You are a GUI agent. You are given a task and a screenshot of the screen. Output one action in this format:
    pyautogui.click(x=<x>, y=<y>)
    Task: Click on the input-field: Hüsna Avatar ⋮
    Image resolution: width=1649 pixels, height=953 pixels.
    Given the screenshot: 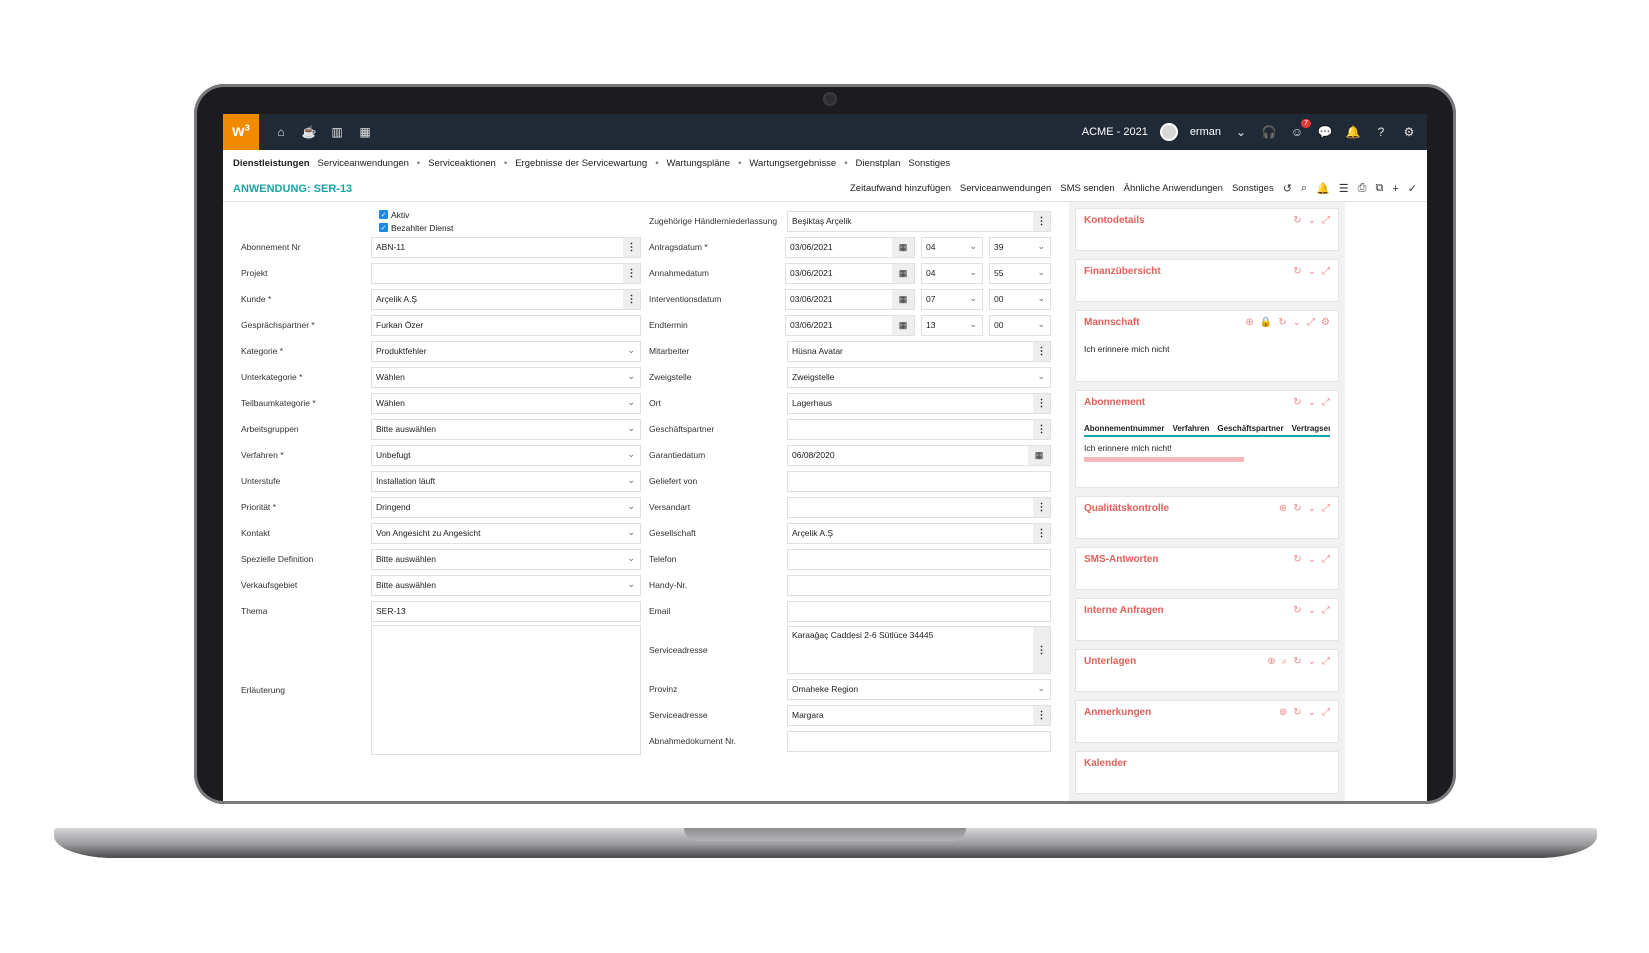 What is the action you would take?
    pyautogui.click(x=919, y=351)
    